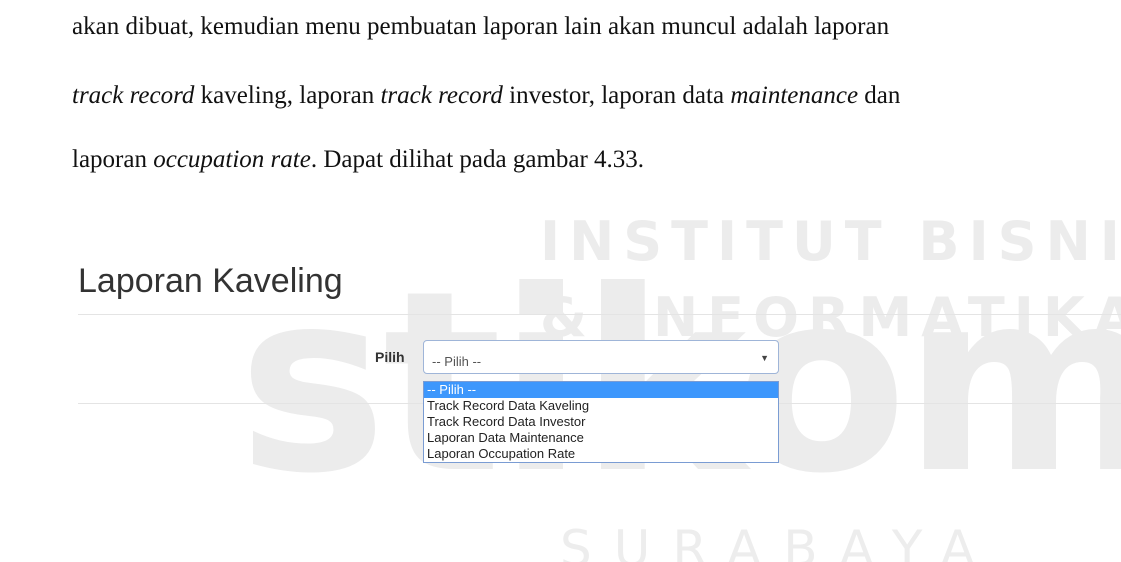 The image size is (1121, 562). I want to click on select-value: -- Pilih --, so click(457, 361).